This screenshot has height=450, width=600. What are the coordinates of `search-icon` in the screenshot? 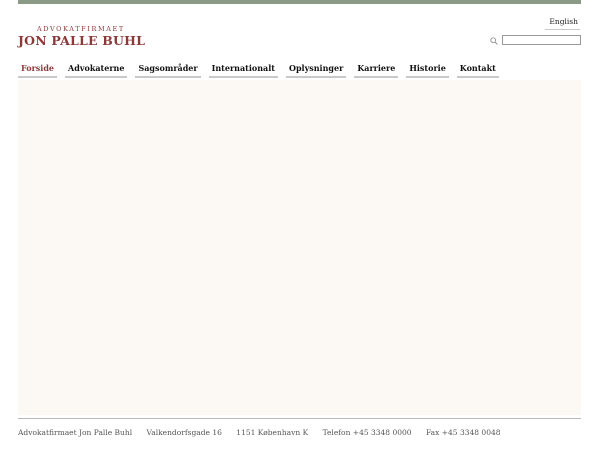 It's located at (494, 41).